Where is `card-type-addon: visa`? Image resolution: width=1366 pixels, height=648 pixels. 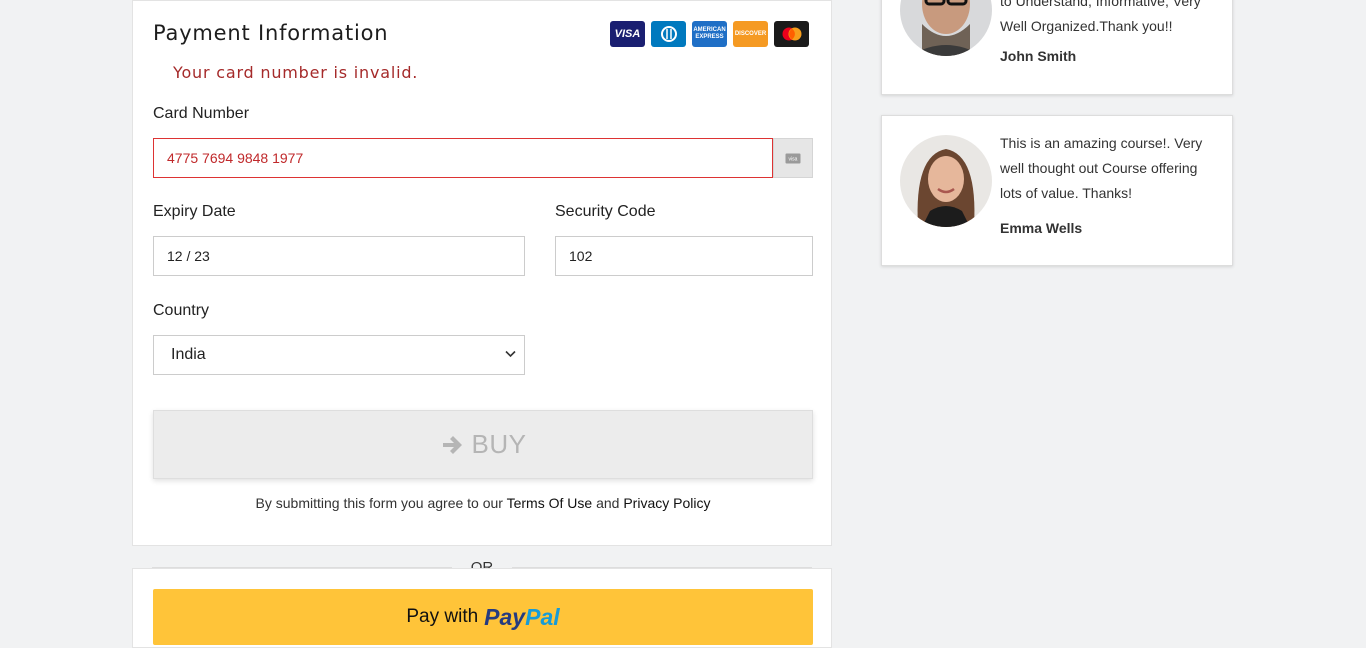 card-type-addon: visa is located at coordinates (793, 158).